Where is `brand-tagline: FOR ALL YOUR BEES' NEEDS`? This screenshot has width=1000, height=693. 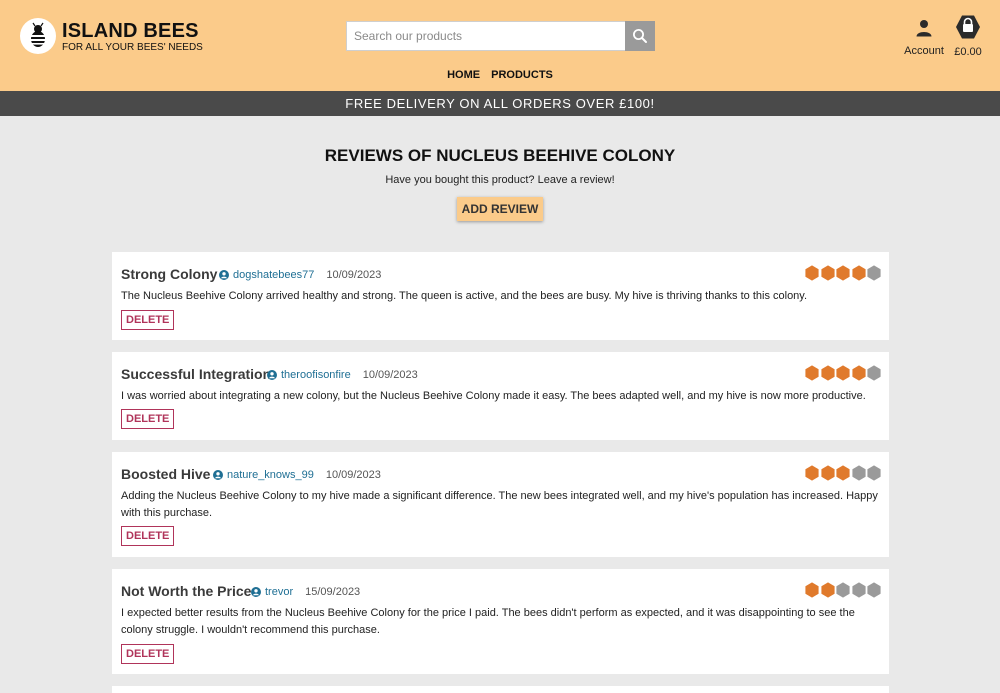 brand-tagline: FOR ALL YOUR BEES' NEEDS is located at coordinates (132, 47).